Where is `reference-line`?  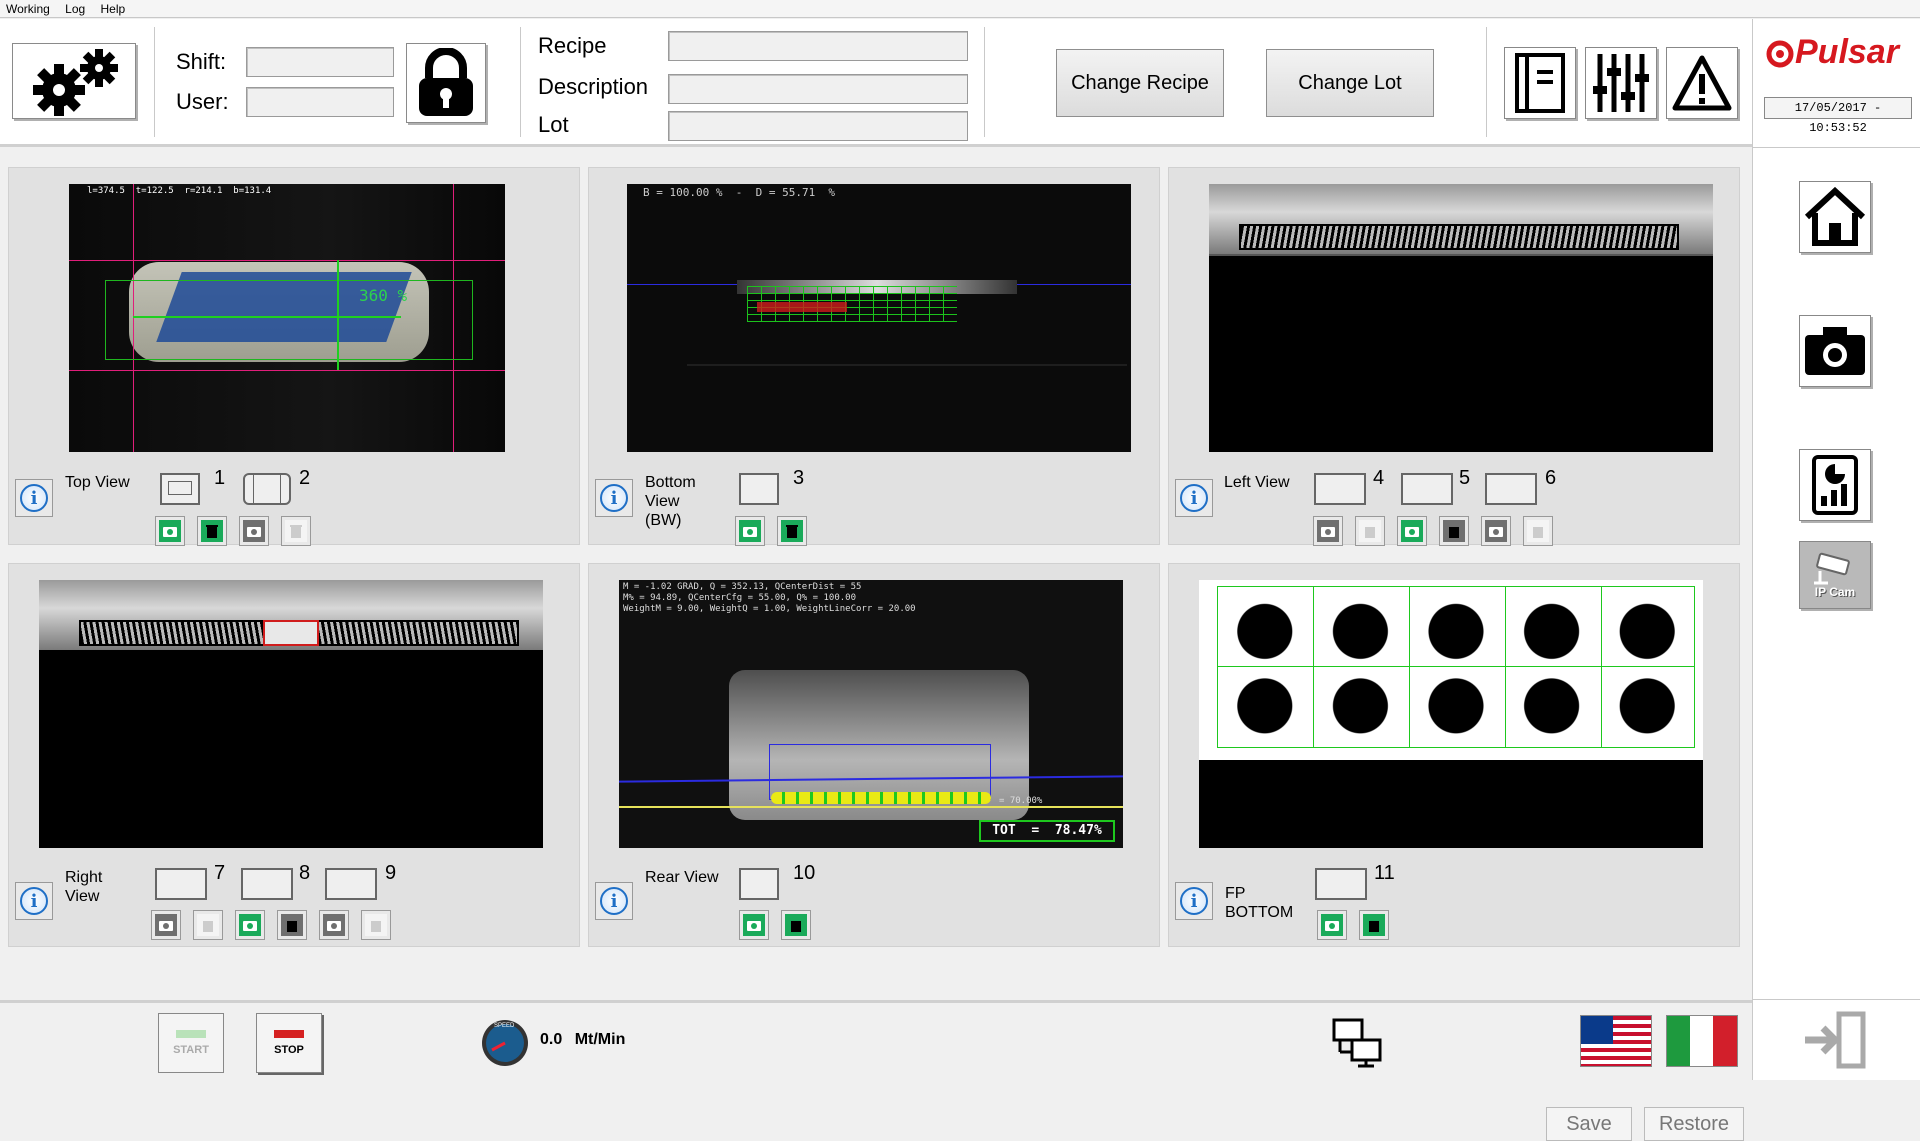 reference-line is located at coordinates (871, 807).